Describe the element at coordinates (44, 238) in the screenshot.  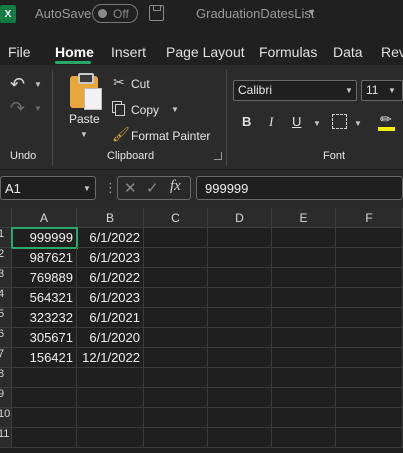
I see `grid-cell: 999999` at that location.